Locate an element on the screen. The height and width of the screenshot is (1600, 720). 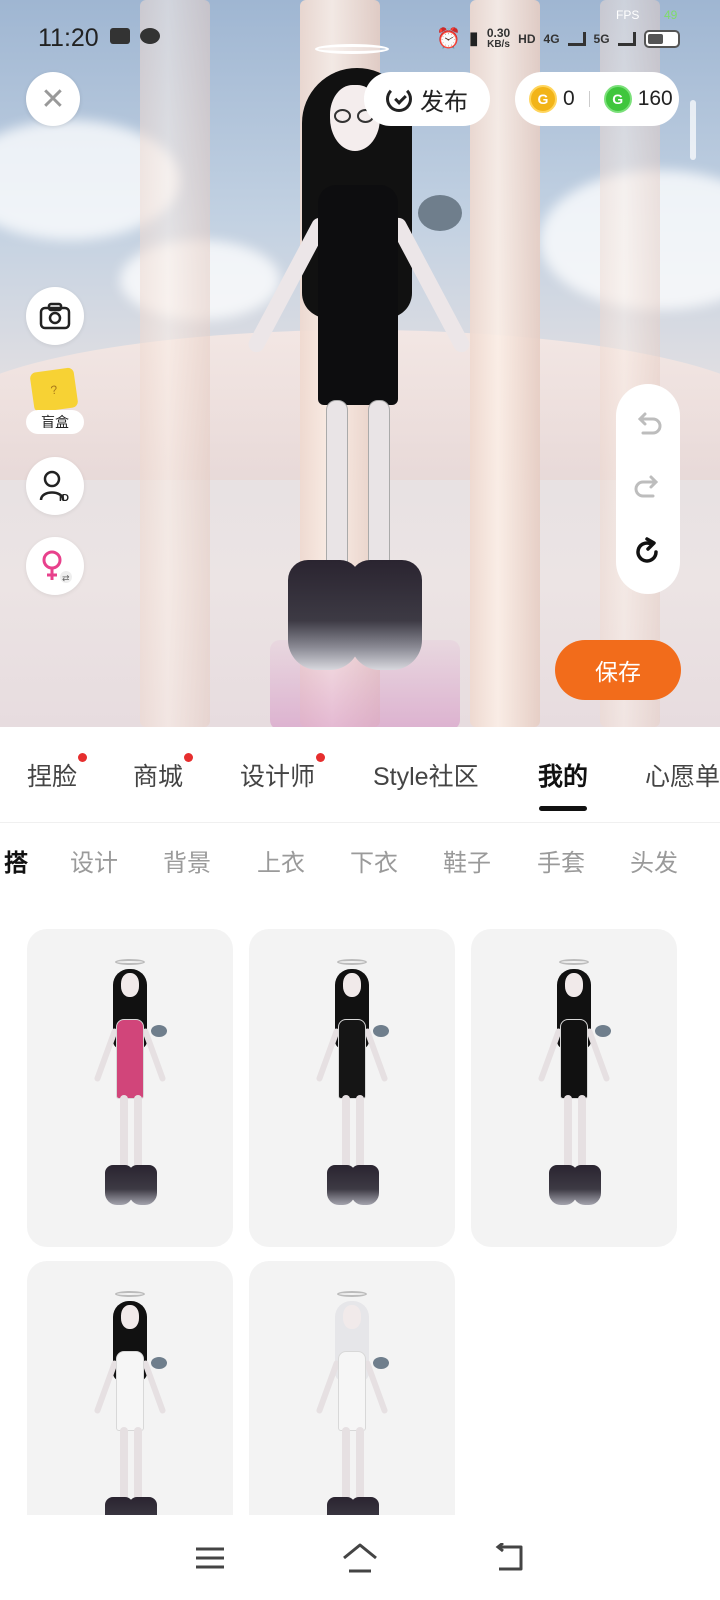
green-coin-icon: G is located at coordinates (617, 99).